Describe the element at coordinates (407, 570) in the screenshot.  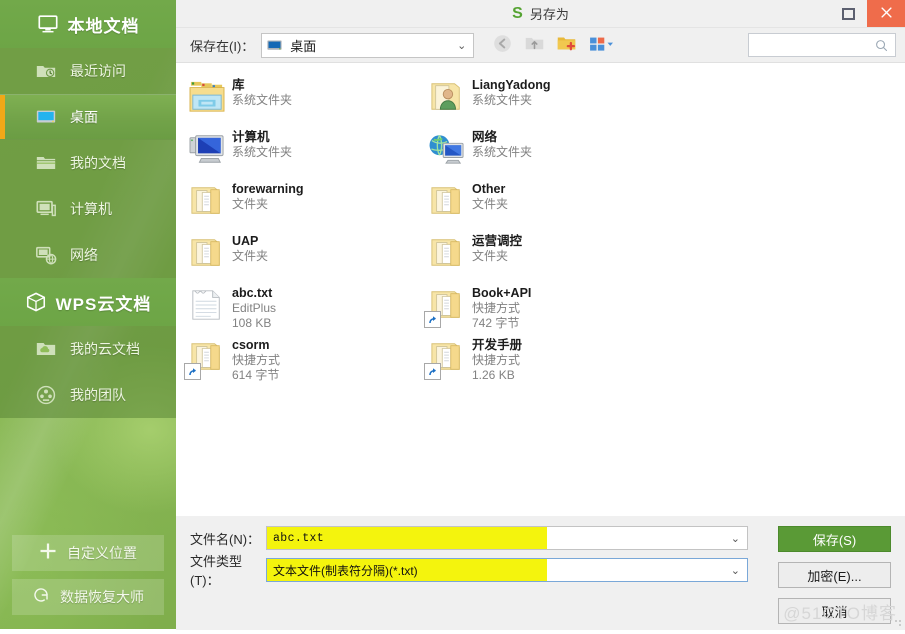
I see `filetype-value: 文本文件(制表符分隔)(*.txt)` at that location.